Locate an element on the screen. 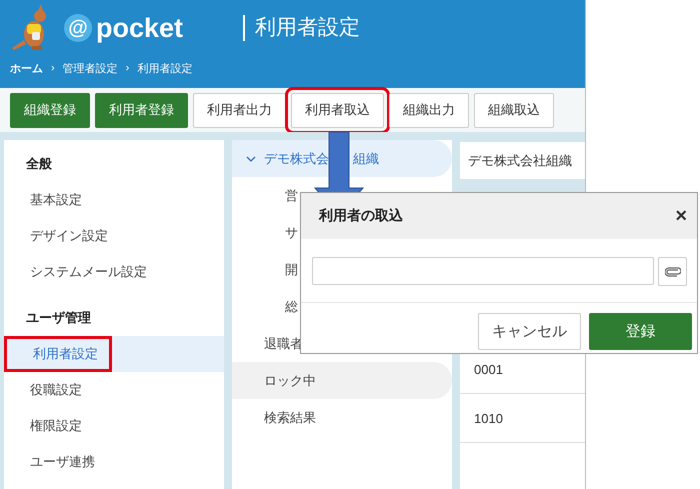 Image resolution: width=700 pixels, height=489 pixels. toolbar-button: 利用者登録 is located at coordinates (141, 110).